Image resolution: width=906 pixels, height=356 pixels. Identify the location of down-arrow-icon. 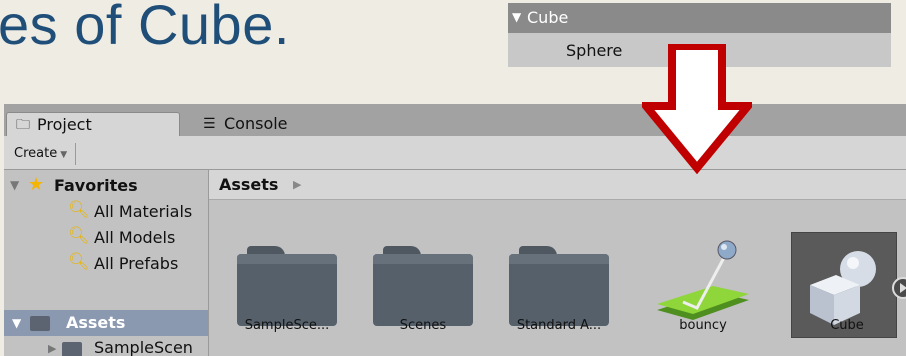
(697, 109).